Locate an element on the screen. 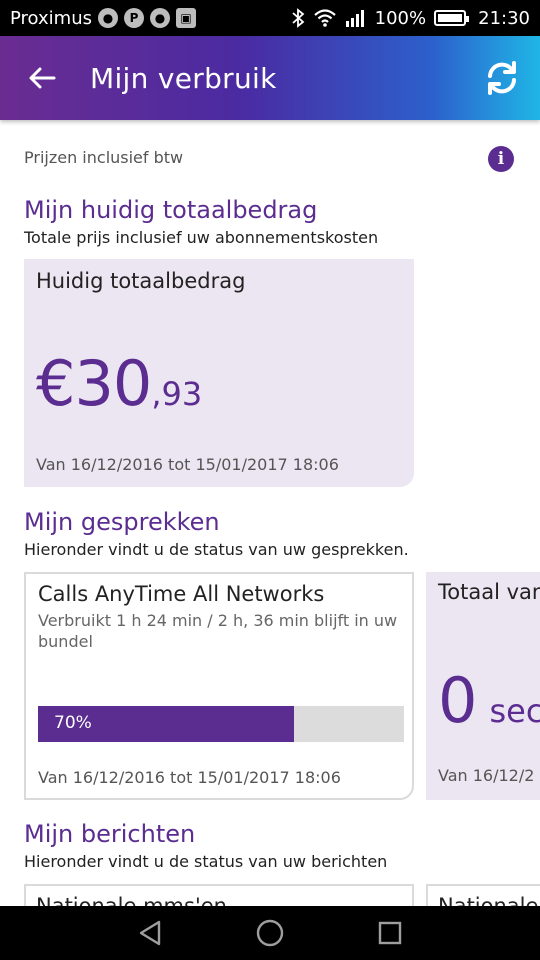  messages-section-title: Mijn berichten is located at coordinates (110, 834).